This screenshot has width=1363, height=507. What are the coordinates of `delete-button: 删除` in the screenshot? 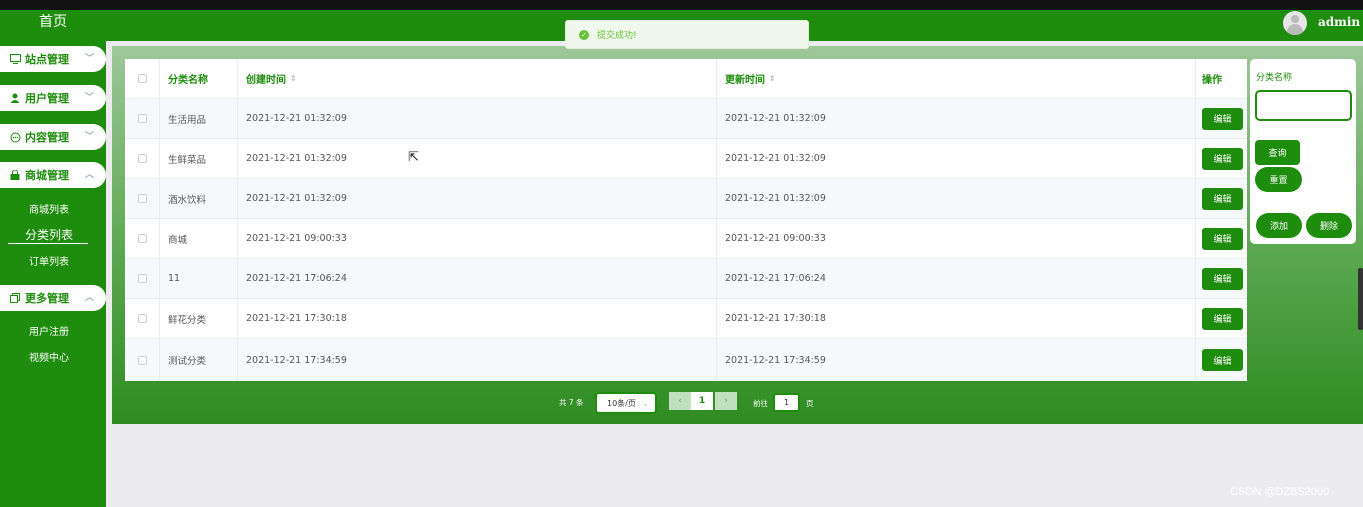 It's located at (1329, 225).